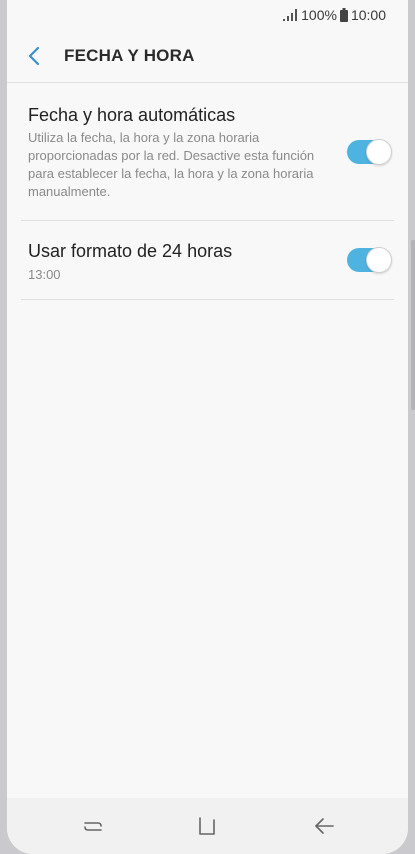  What do you see at coordinates (207, 16) in the screenshot?
I see `status-bar: 100% 10:00` at bounding box center [207, 16].